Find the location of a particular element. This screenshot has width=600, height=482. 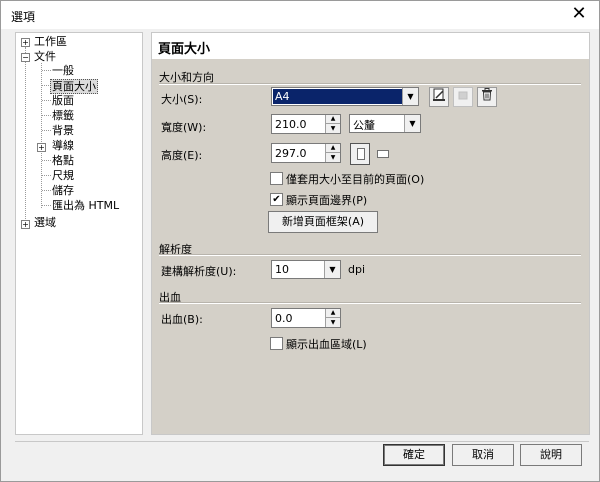

panel-header: 頁面大小 is located at coordinates (370, 46).